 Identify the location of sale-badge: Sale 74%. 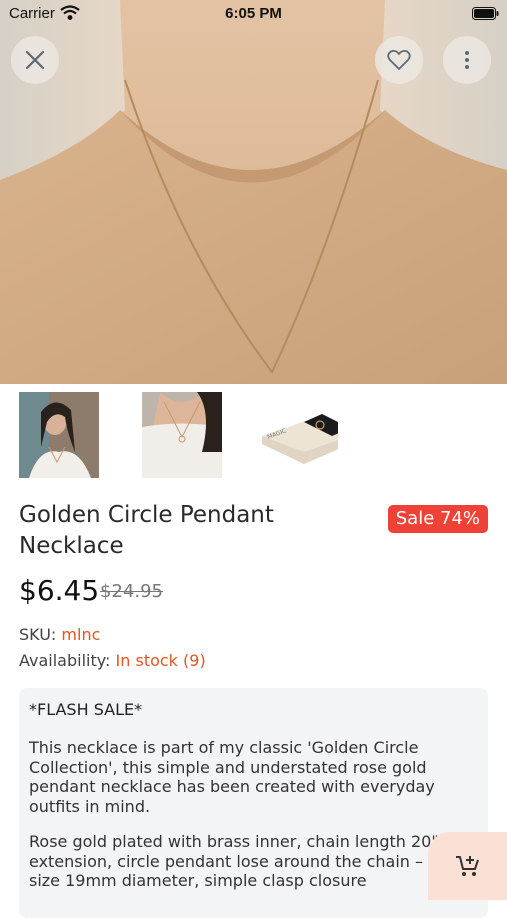
(437, 519).